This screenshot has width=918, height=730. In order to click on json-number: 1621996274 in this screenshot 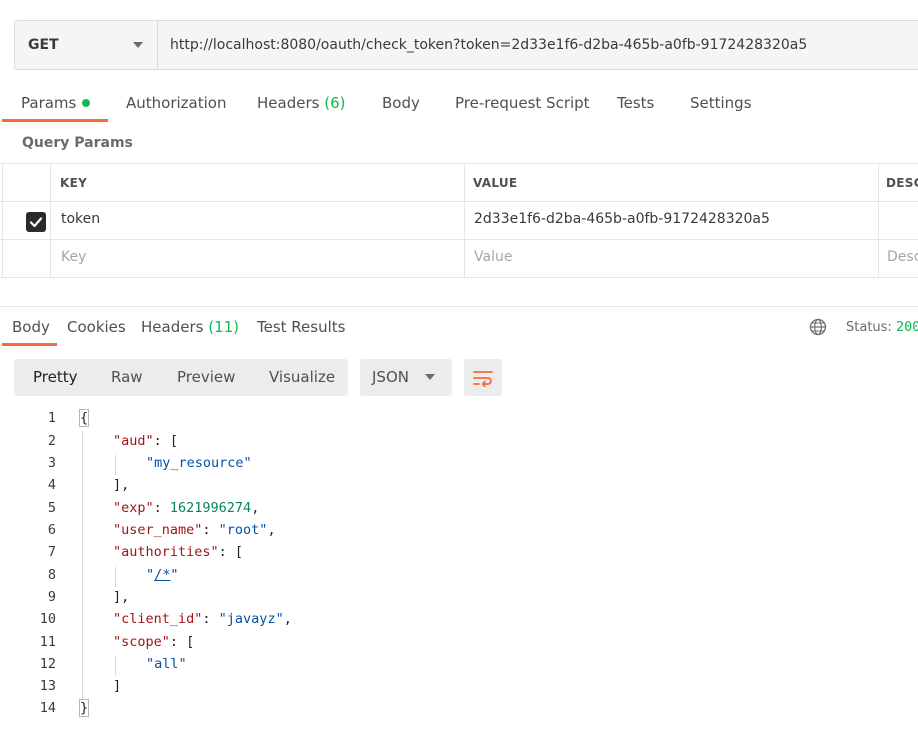, I will do `click(210, 508)`.